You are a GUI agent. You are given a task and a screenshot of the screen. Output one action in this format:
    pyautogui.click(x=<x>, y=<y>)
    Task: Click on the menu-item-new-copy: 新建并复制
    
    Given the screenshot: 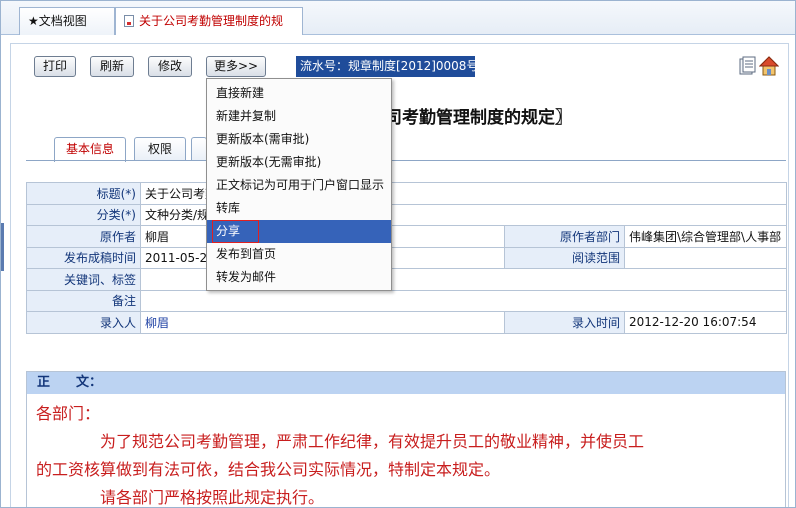 What is the action you would take?
    pyautogui.click(x=299, y=116)
    